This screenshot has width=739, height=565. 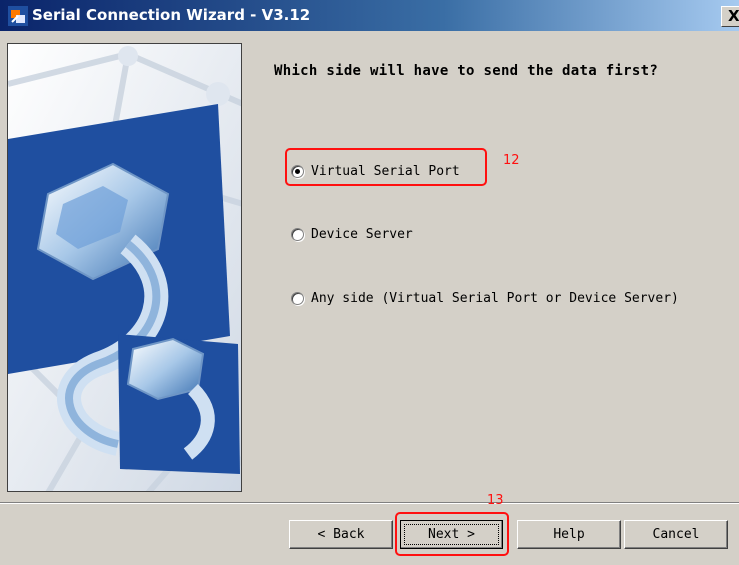 What do you see at coordinates (18, 16) in the screenshot?
I see `plug-icon` at bounding box center [18, 16].